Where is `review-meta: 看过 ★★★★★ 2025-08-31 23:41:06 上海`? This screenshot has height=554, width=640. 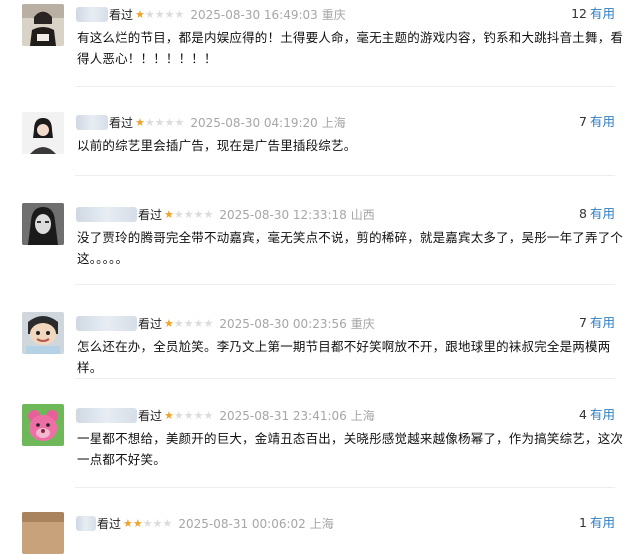
review-meta: 看过 ★★★★★ 2025-08-31 23:41:06 上海 is located at coordinates (225, 415).